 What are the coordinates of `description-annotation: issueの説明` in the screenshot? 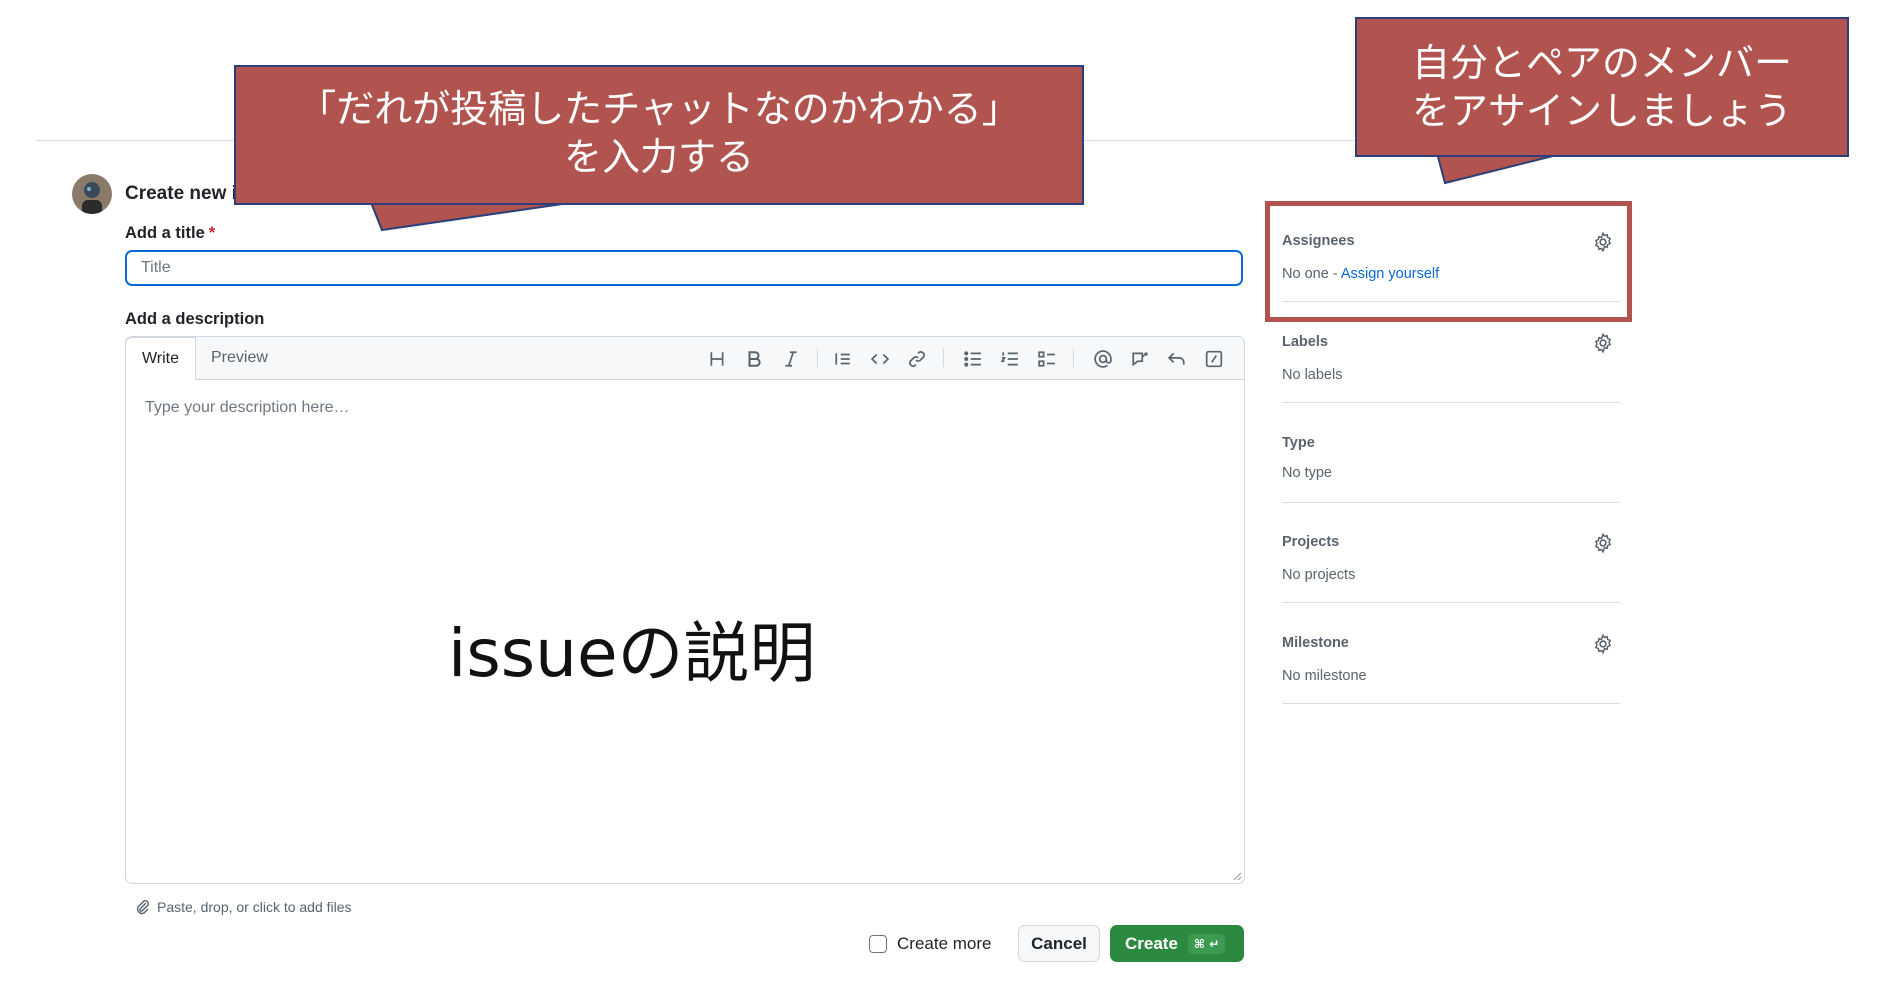 It's located at (632, 653).